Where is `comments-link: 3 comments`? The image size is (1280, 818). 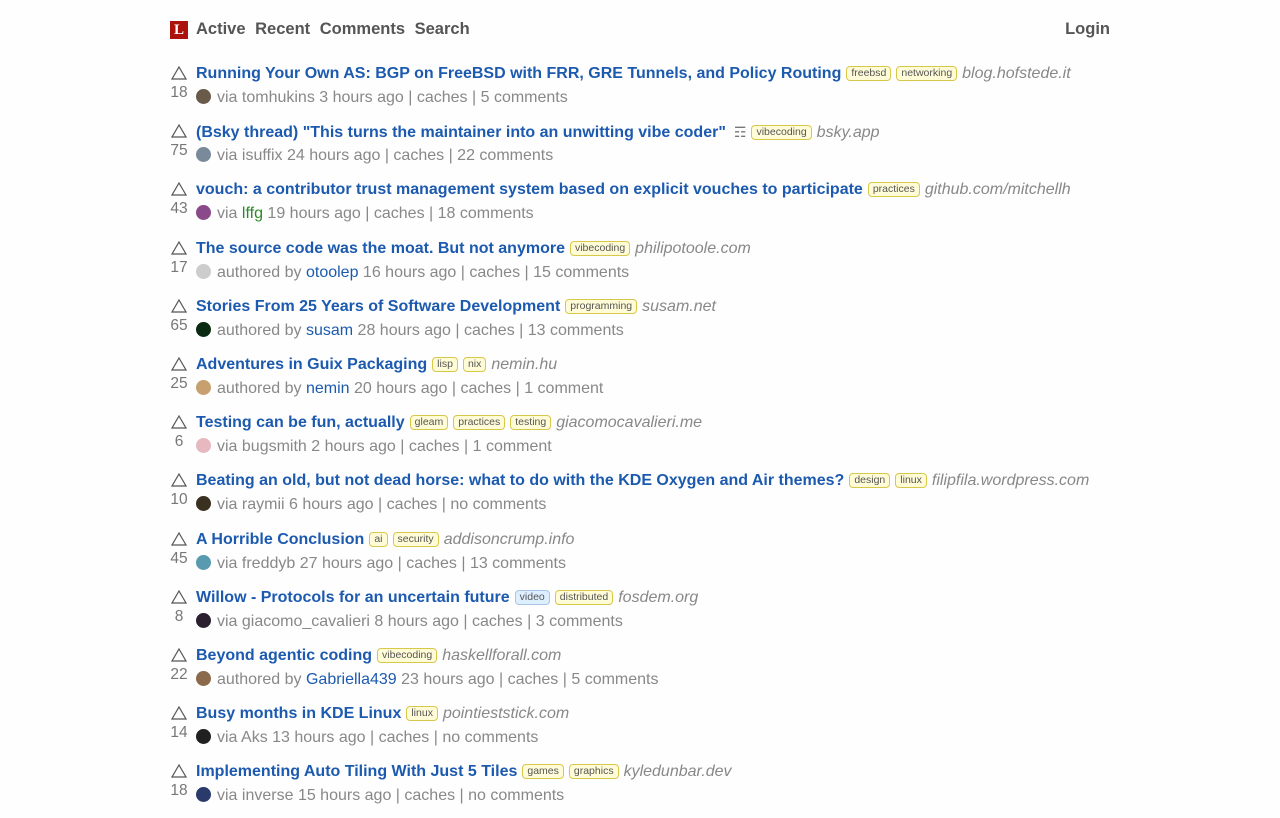
comments-link: 3 comments is located at coordinates (579, 621).